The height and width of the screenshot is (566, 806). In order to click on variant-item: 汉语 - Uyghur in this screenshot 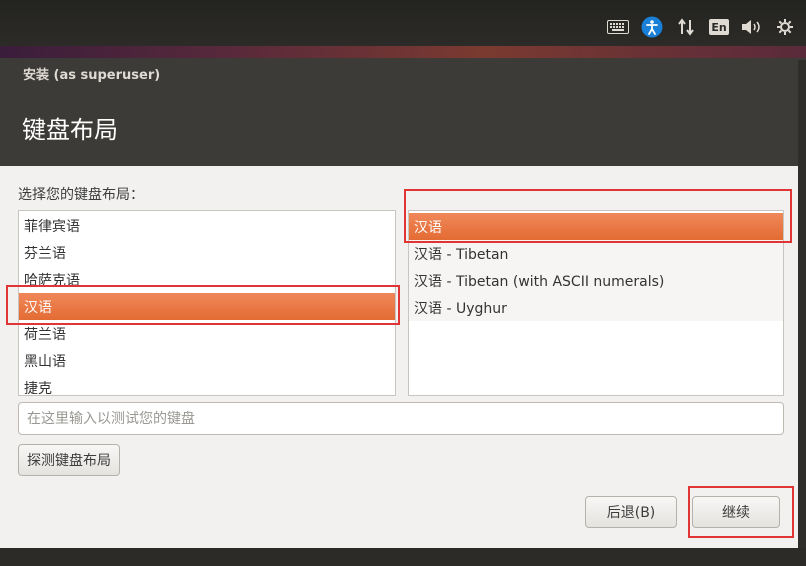, I will do `click(596, 307)`.